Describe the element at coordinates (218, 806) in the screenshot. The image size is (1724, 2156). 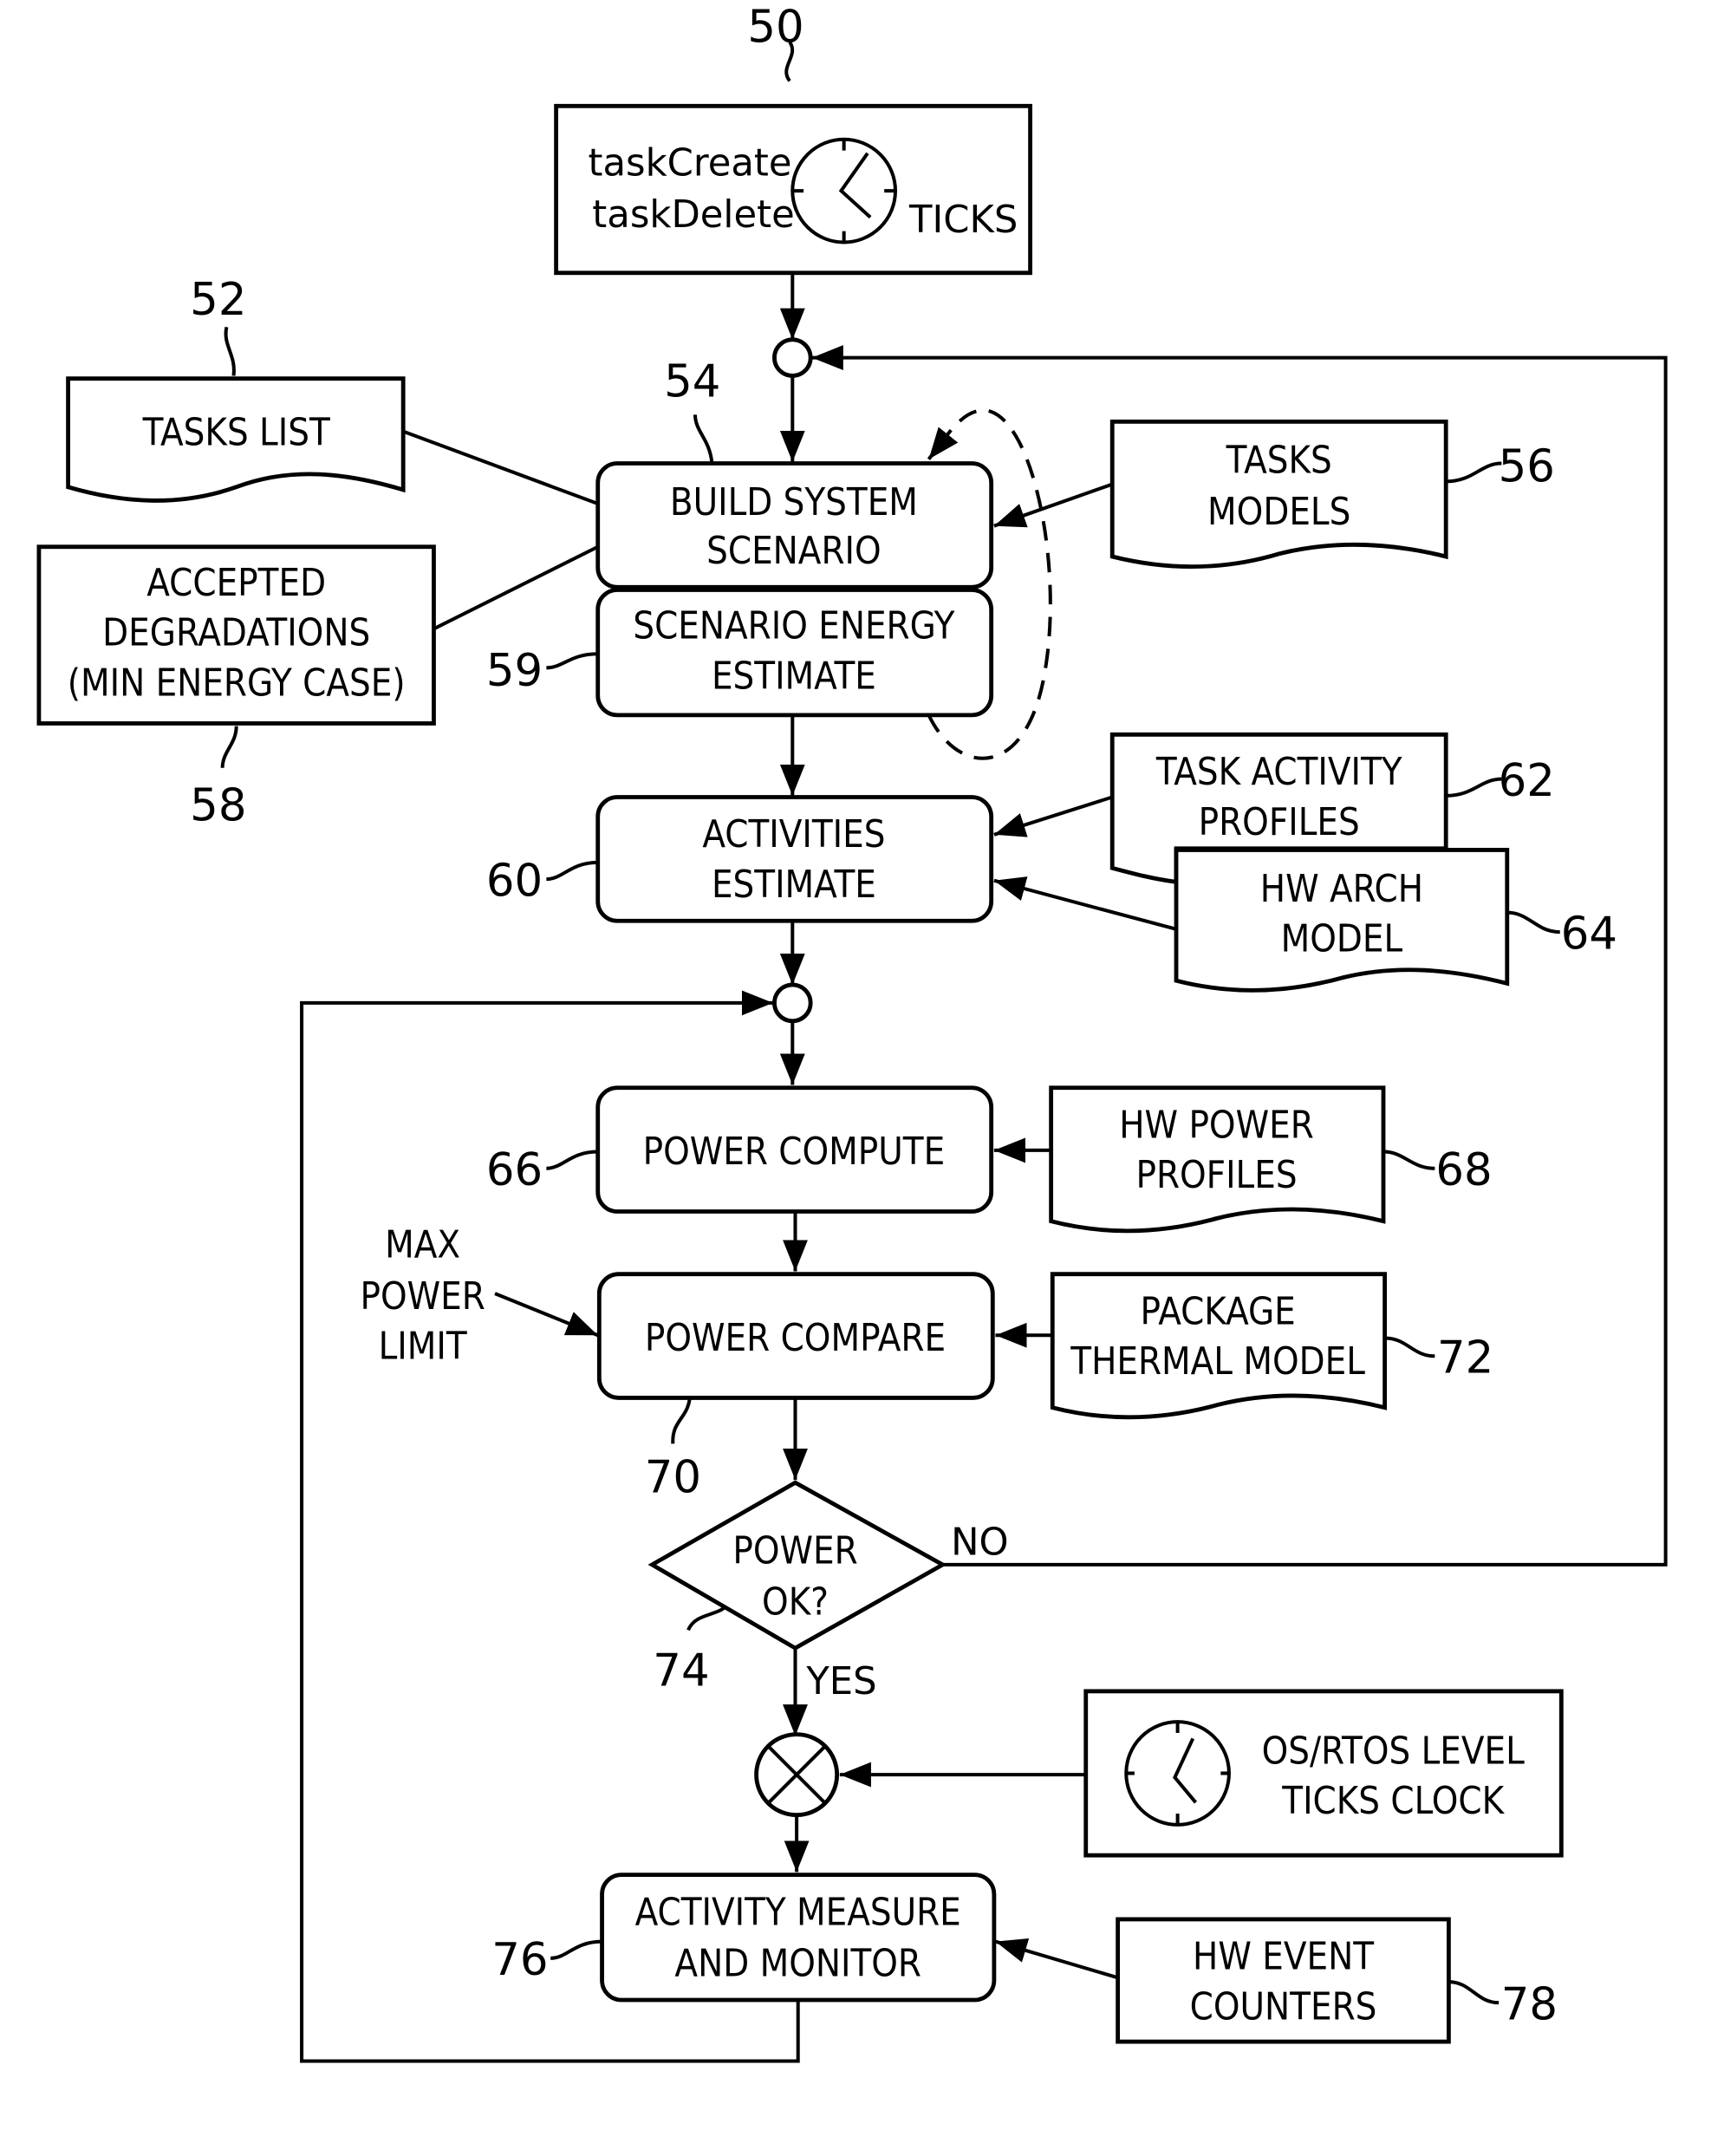
I see `ref-58: 58` at that location.